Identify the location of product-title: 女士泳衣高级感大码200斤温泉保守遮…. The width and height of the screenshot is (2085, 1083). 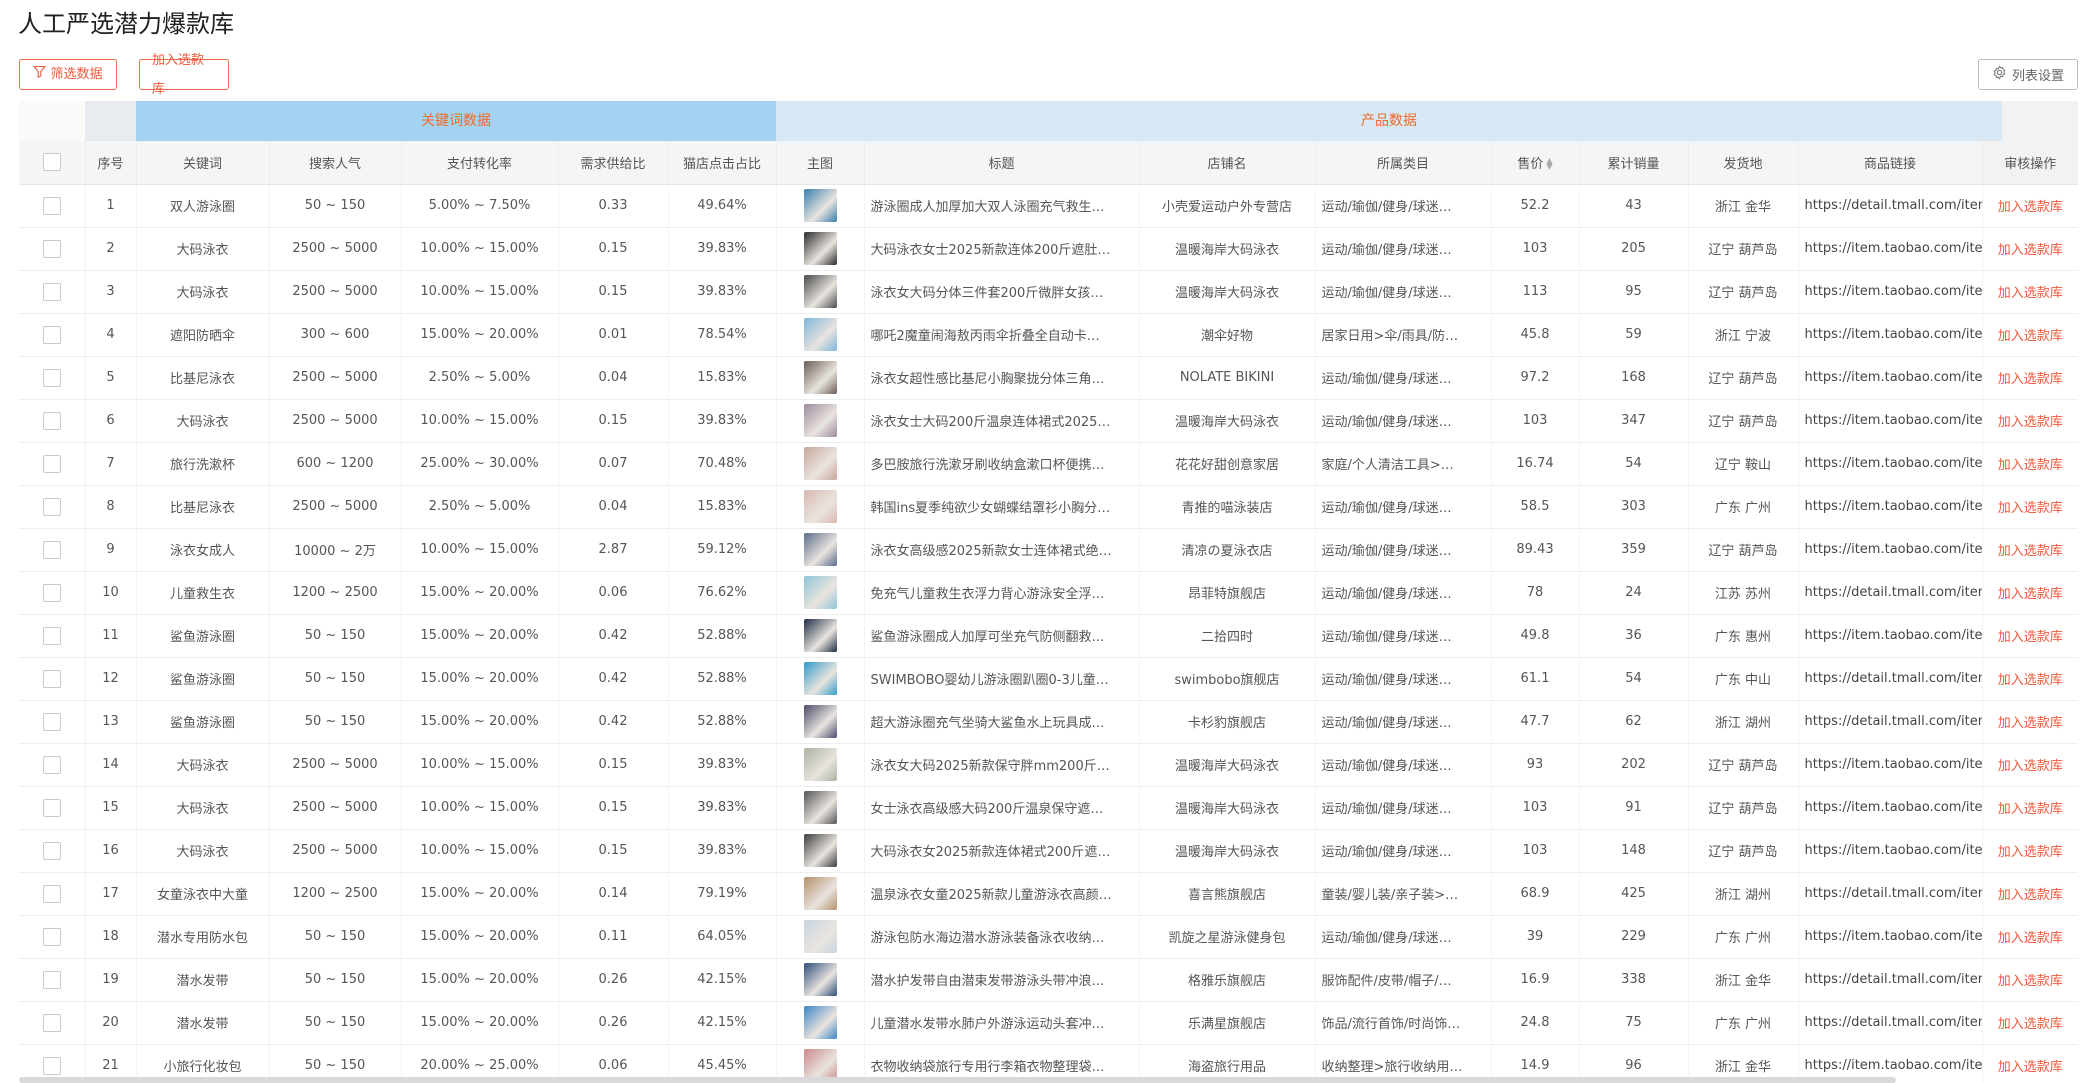
(1002, 808).